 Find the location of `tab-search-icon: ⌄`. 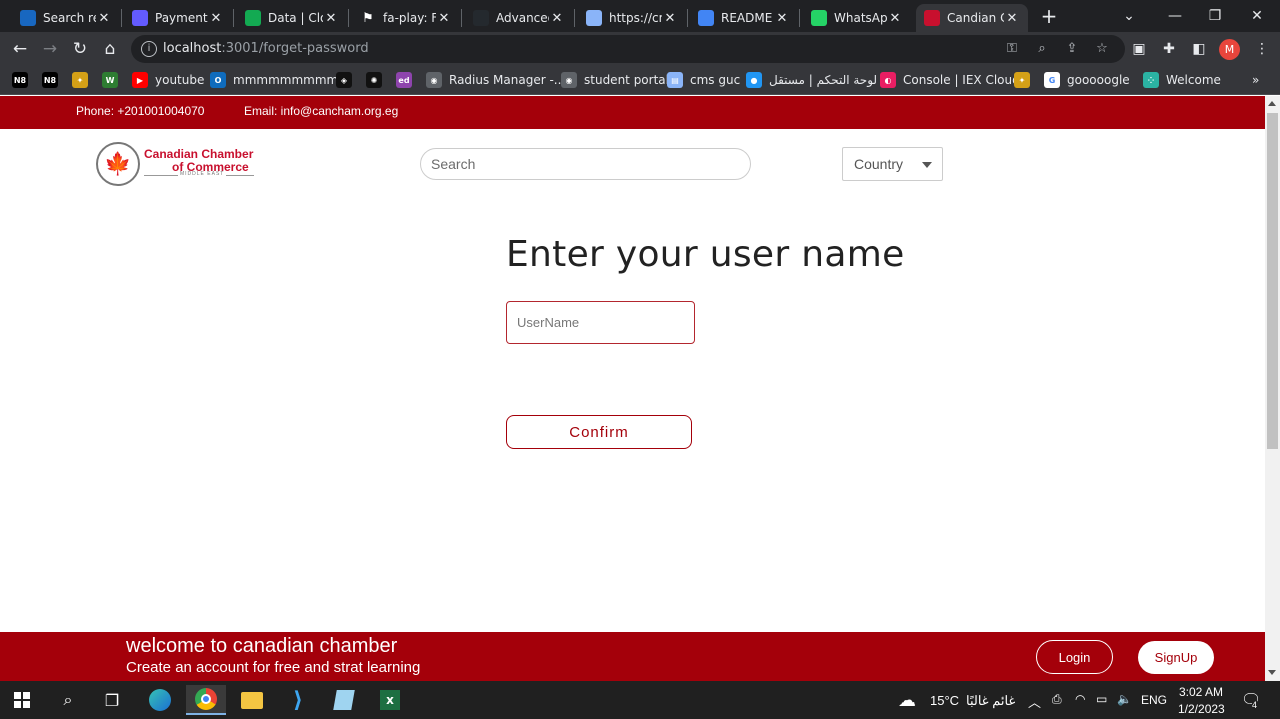

tab-search-icon: ⌄ is located at coordinates (1129, 16).